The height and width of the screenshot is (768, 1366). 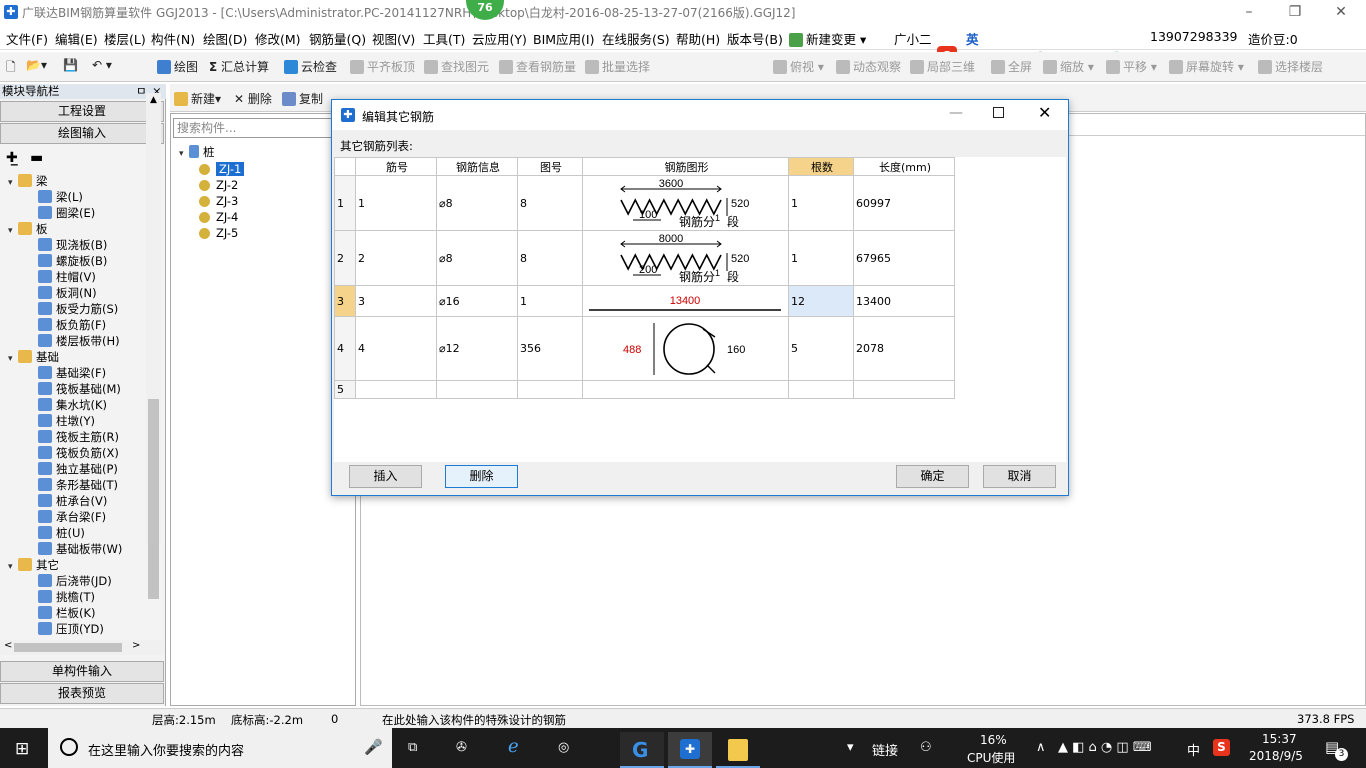 I want to click on fullscreen-button: 全屏, so click(x=1011, y=66).